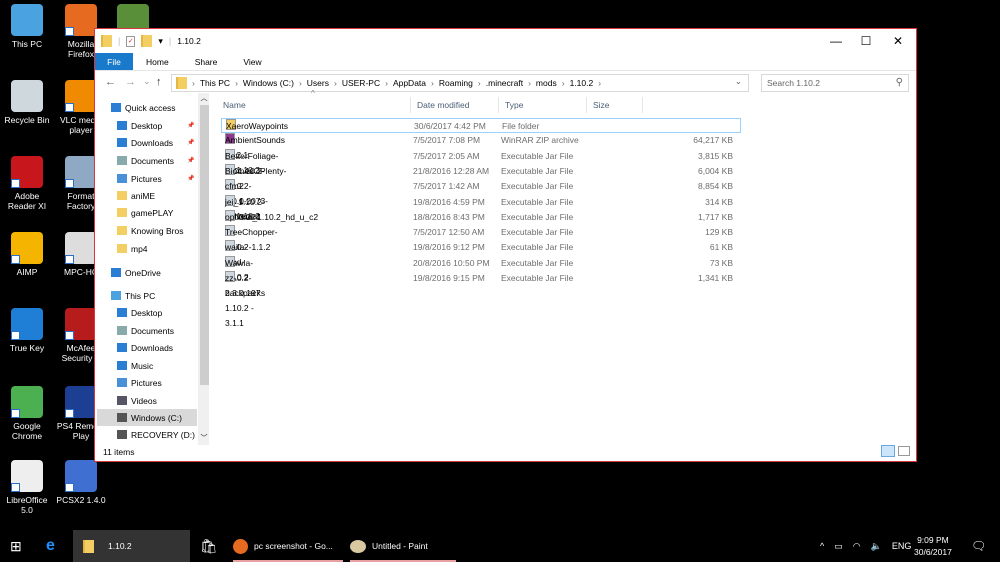  Describe the element at coordinates (157, 61) in the screenshot. I see `tab-home: Home` at that location.